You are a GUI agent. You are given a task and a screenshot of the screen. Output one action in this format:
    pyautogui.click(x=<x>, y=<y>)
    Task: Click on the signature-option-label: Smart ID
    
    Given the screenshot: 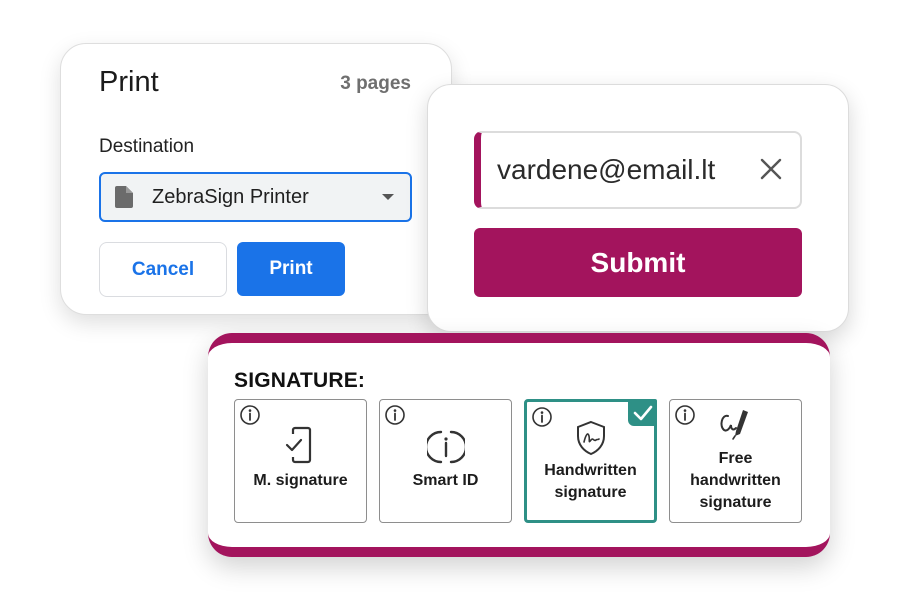 What is the action you would take?
    pyautogui.click(x=445, y=480)
    